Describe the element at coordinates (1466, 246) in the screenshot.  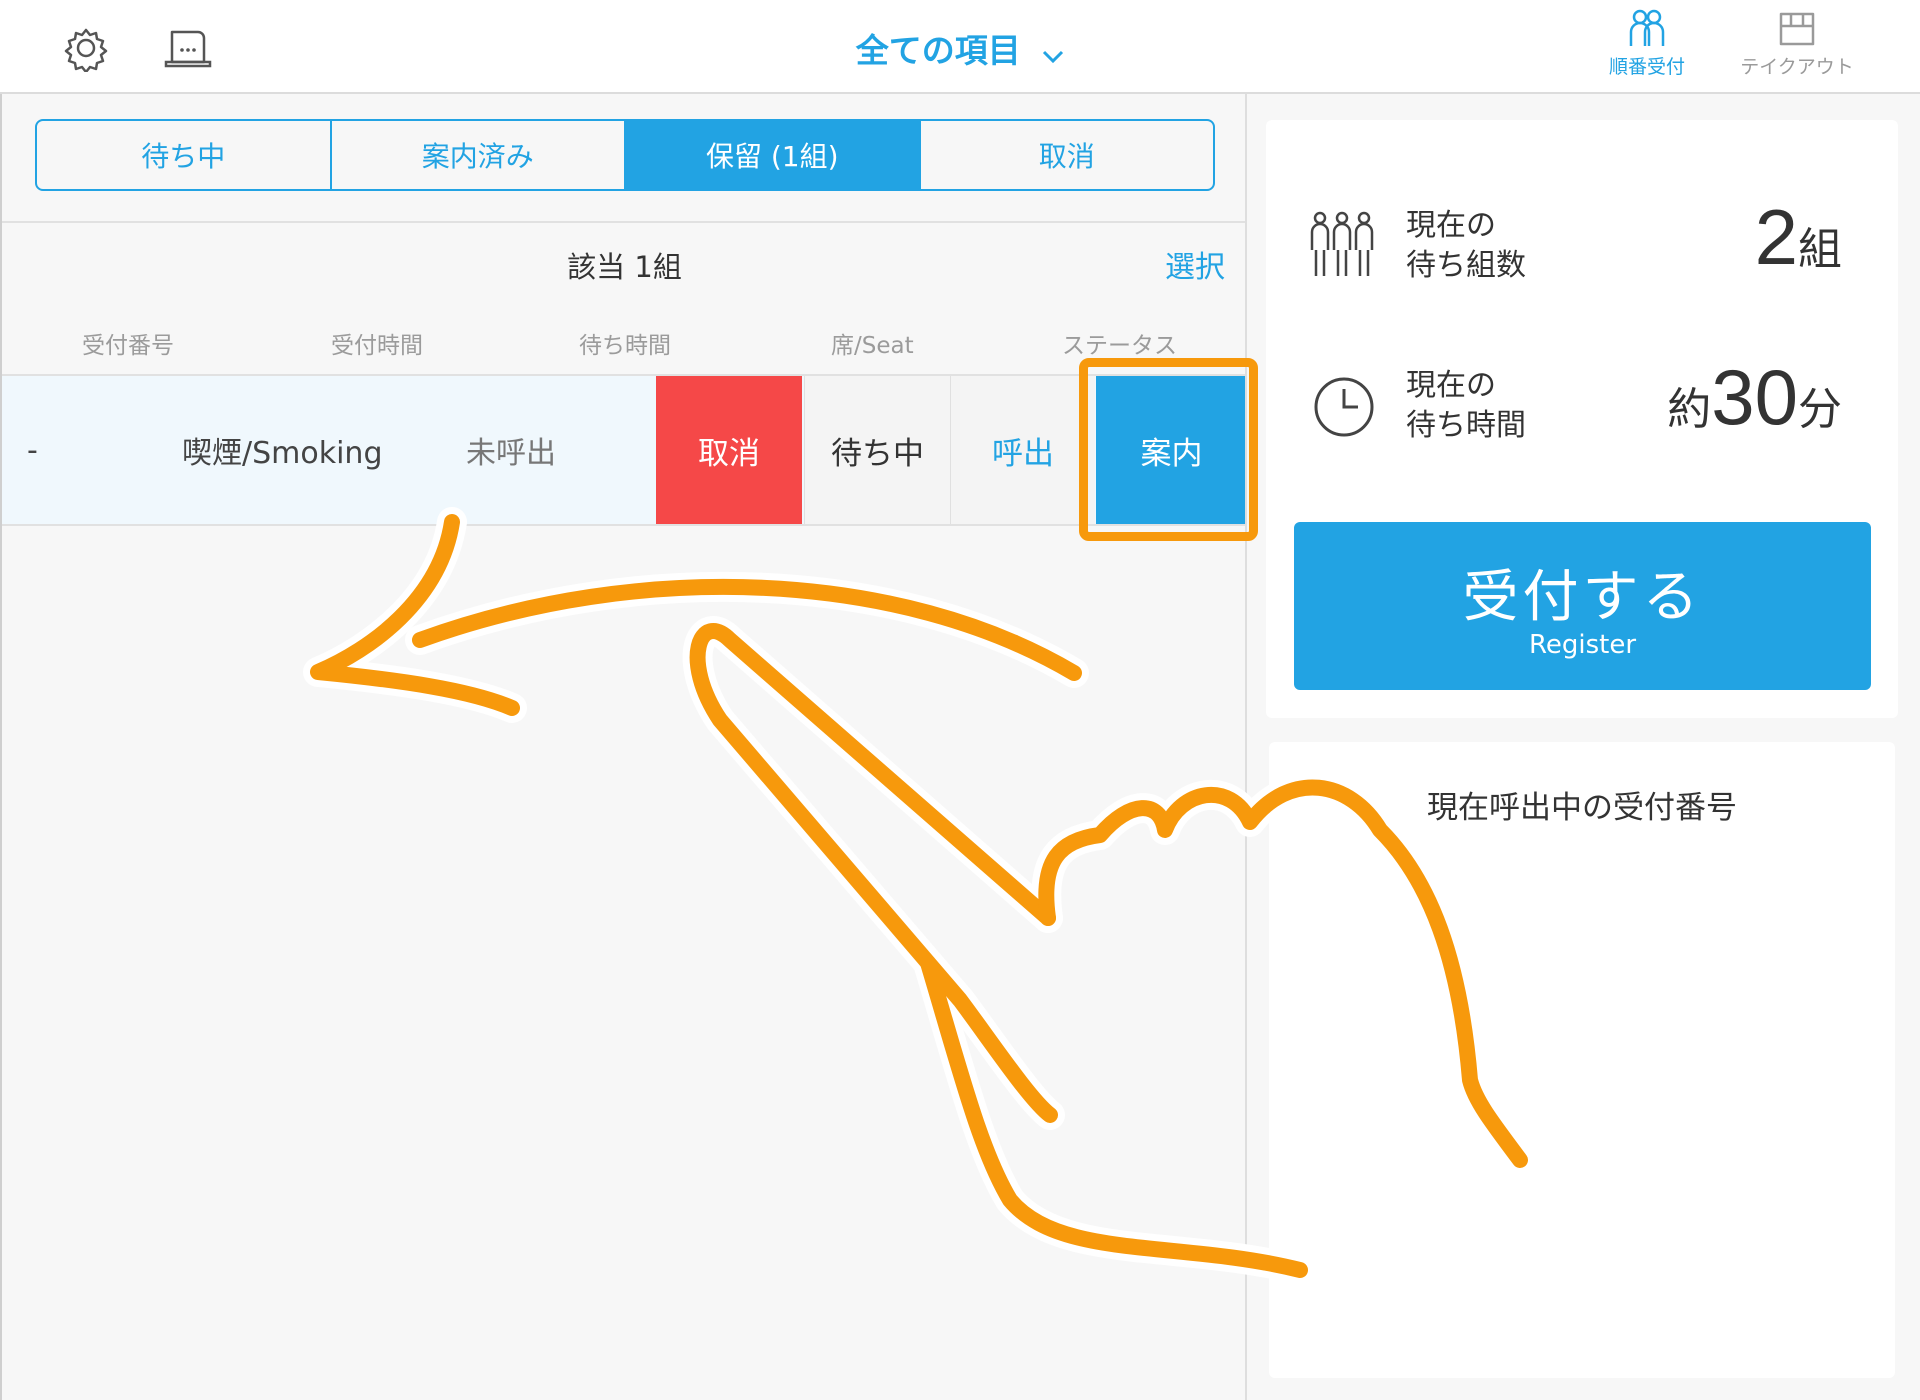
I see `waiting-groups-label: 現在の 待ち組数` at that location.